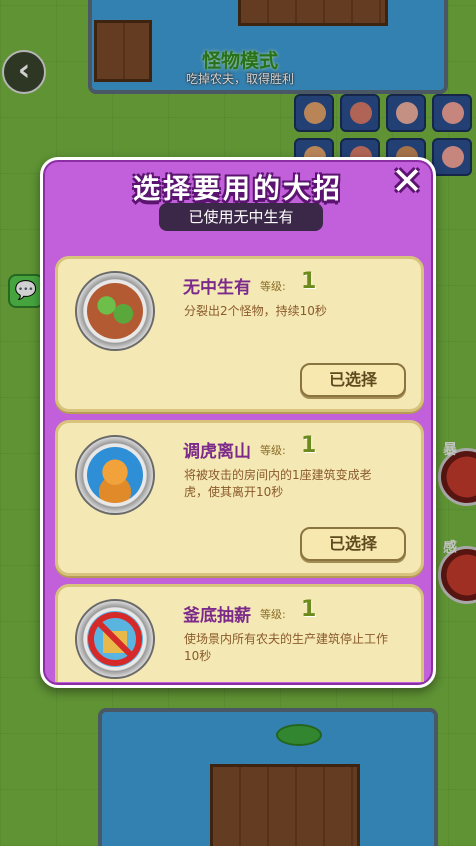  What do you see at coordinates (239, 334) in the screenshot?
I see `skill-card: 无中生有 等级: 1 分裂出2个怪物，持续10秒 已选择` at bounding box center [239, 334].